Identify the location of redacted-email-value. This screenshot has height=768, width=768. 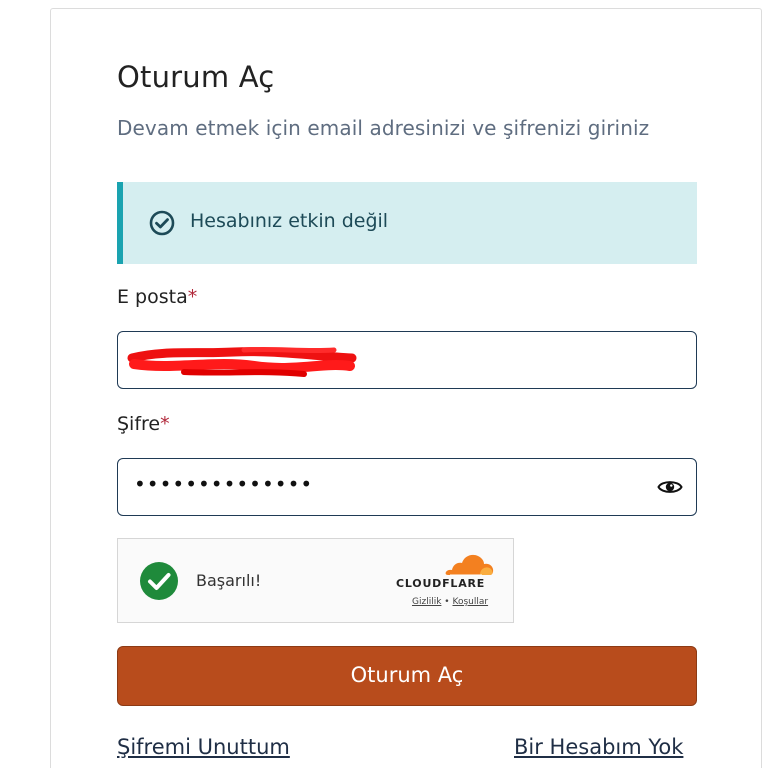
(242, 361).